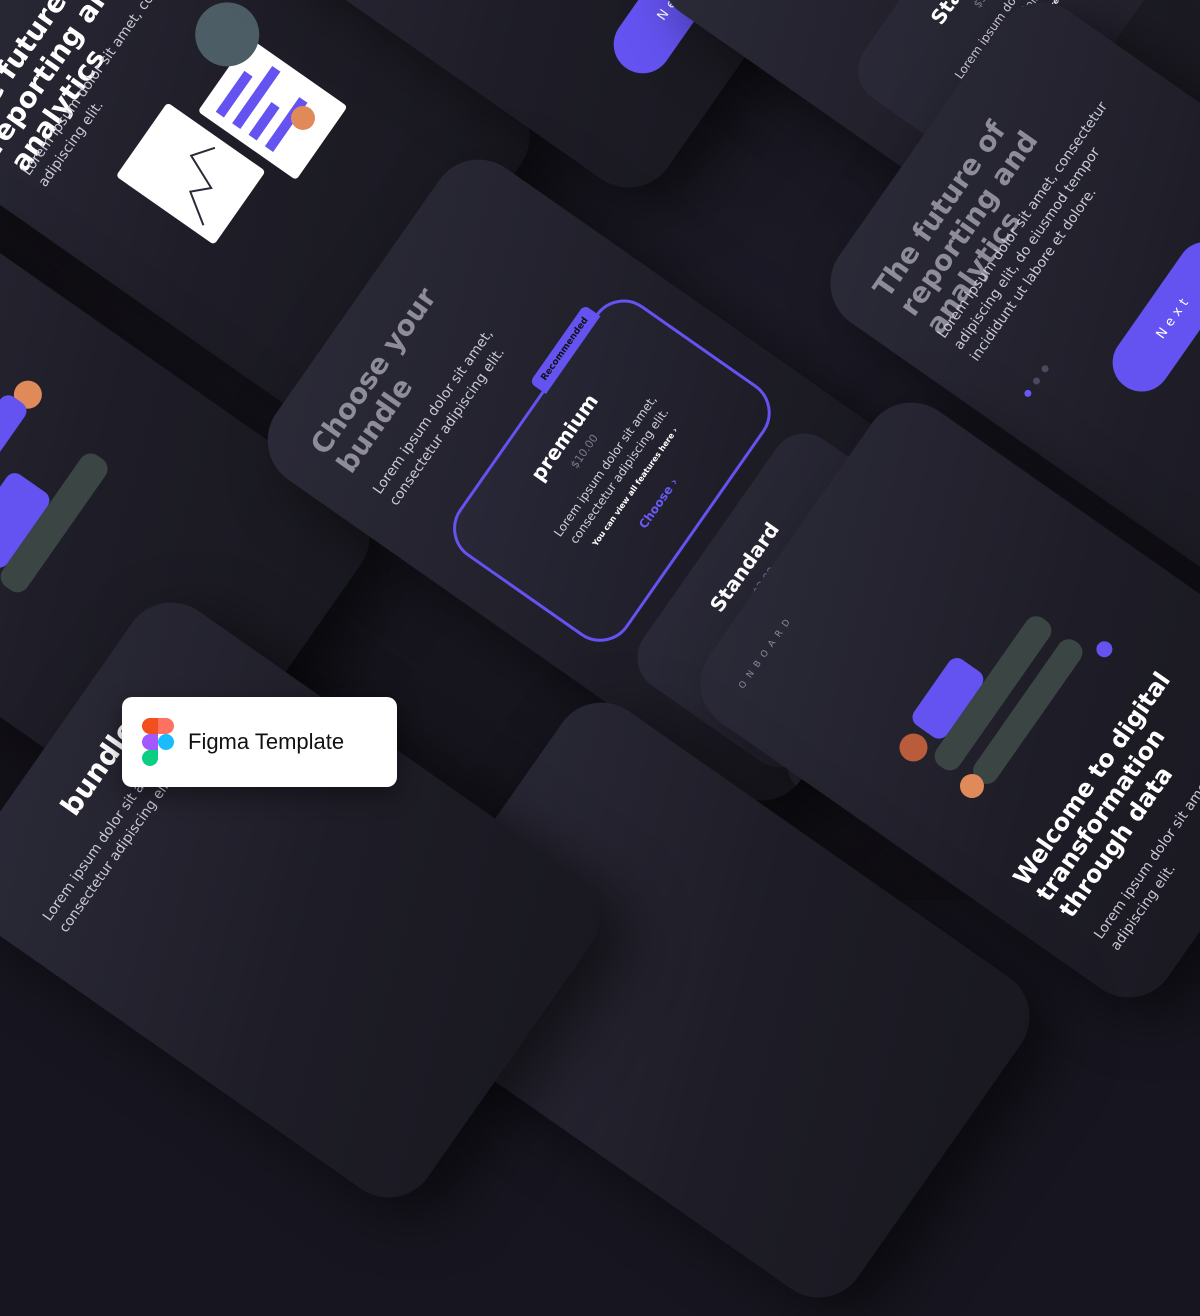  I want to click on figma-template-label: Figma Template, so click(266, 741).